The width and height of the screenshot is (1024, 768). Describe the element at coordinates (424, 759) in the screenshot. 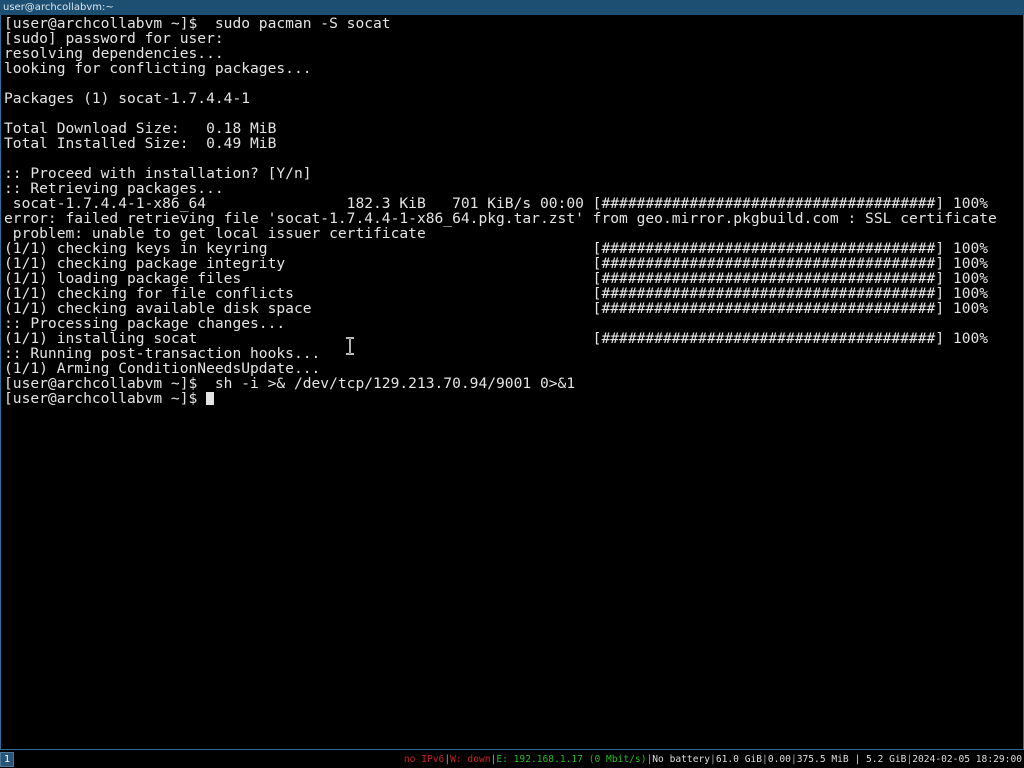

I see `status-item: no IPv6` at that location.